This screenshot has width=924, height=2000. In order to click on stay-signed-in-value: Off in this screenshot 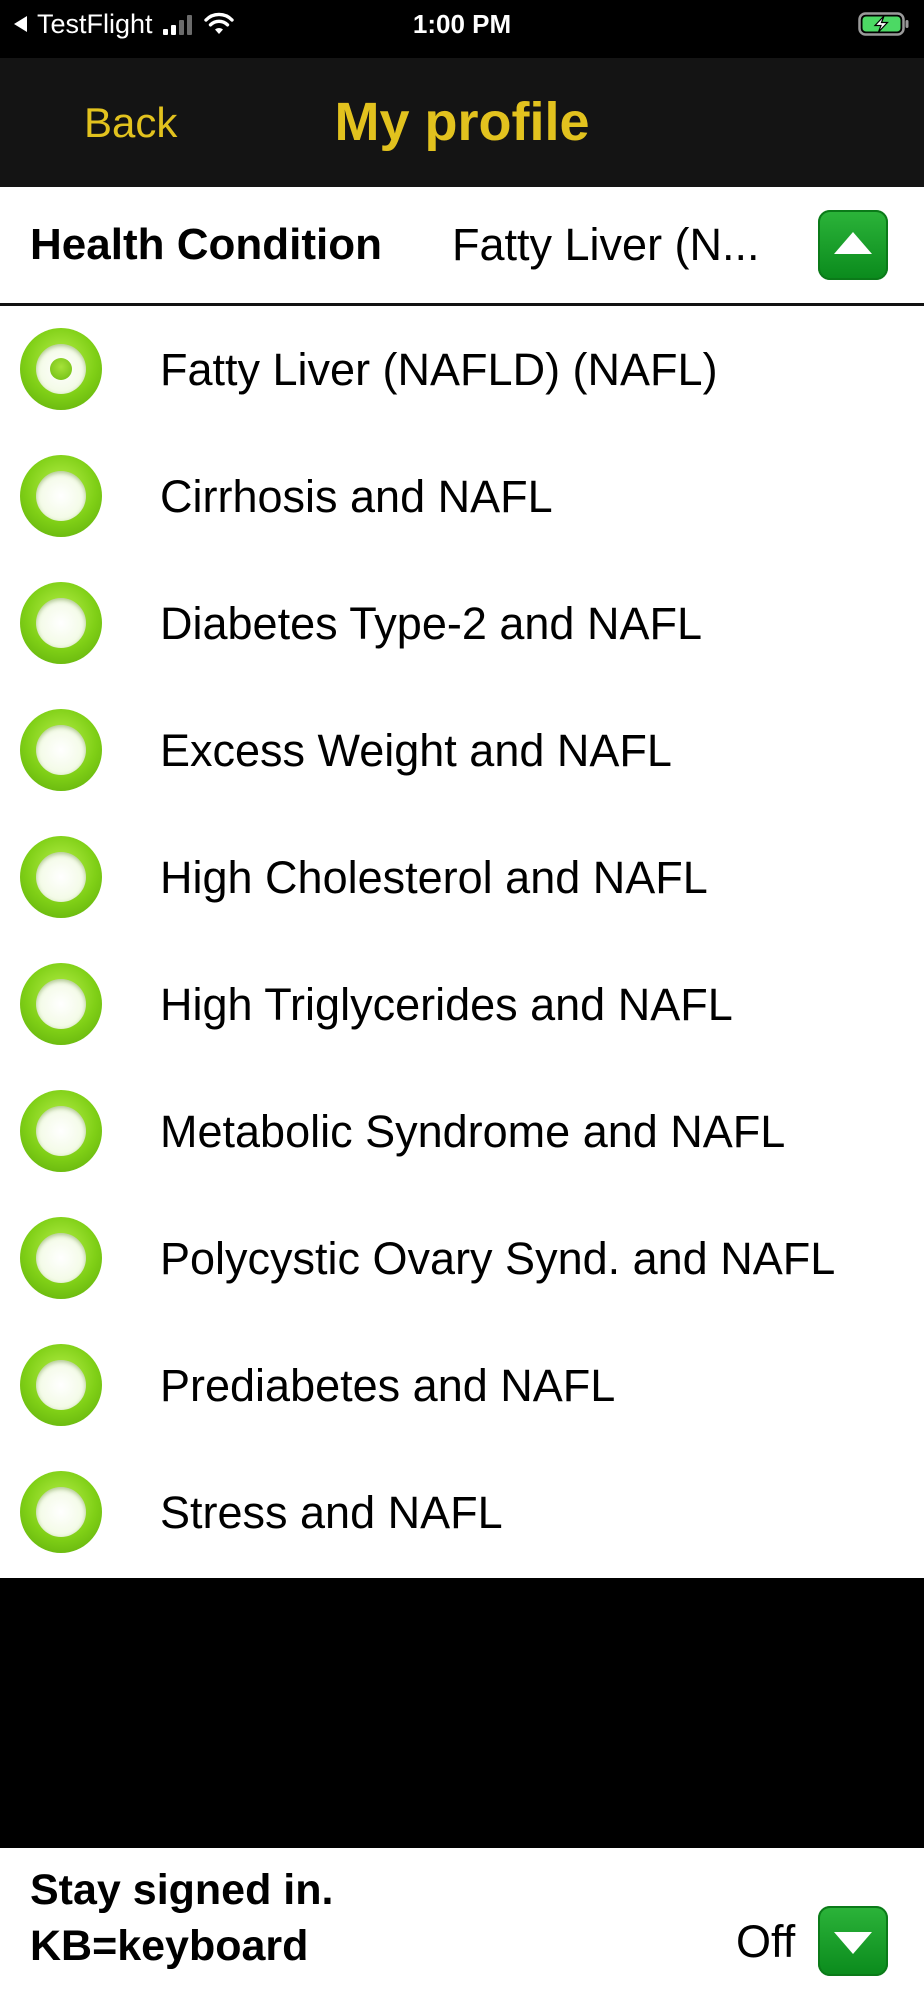, I will do `click(766, 1941)`.